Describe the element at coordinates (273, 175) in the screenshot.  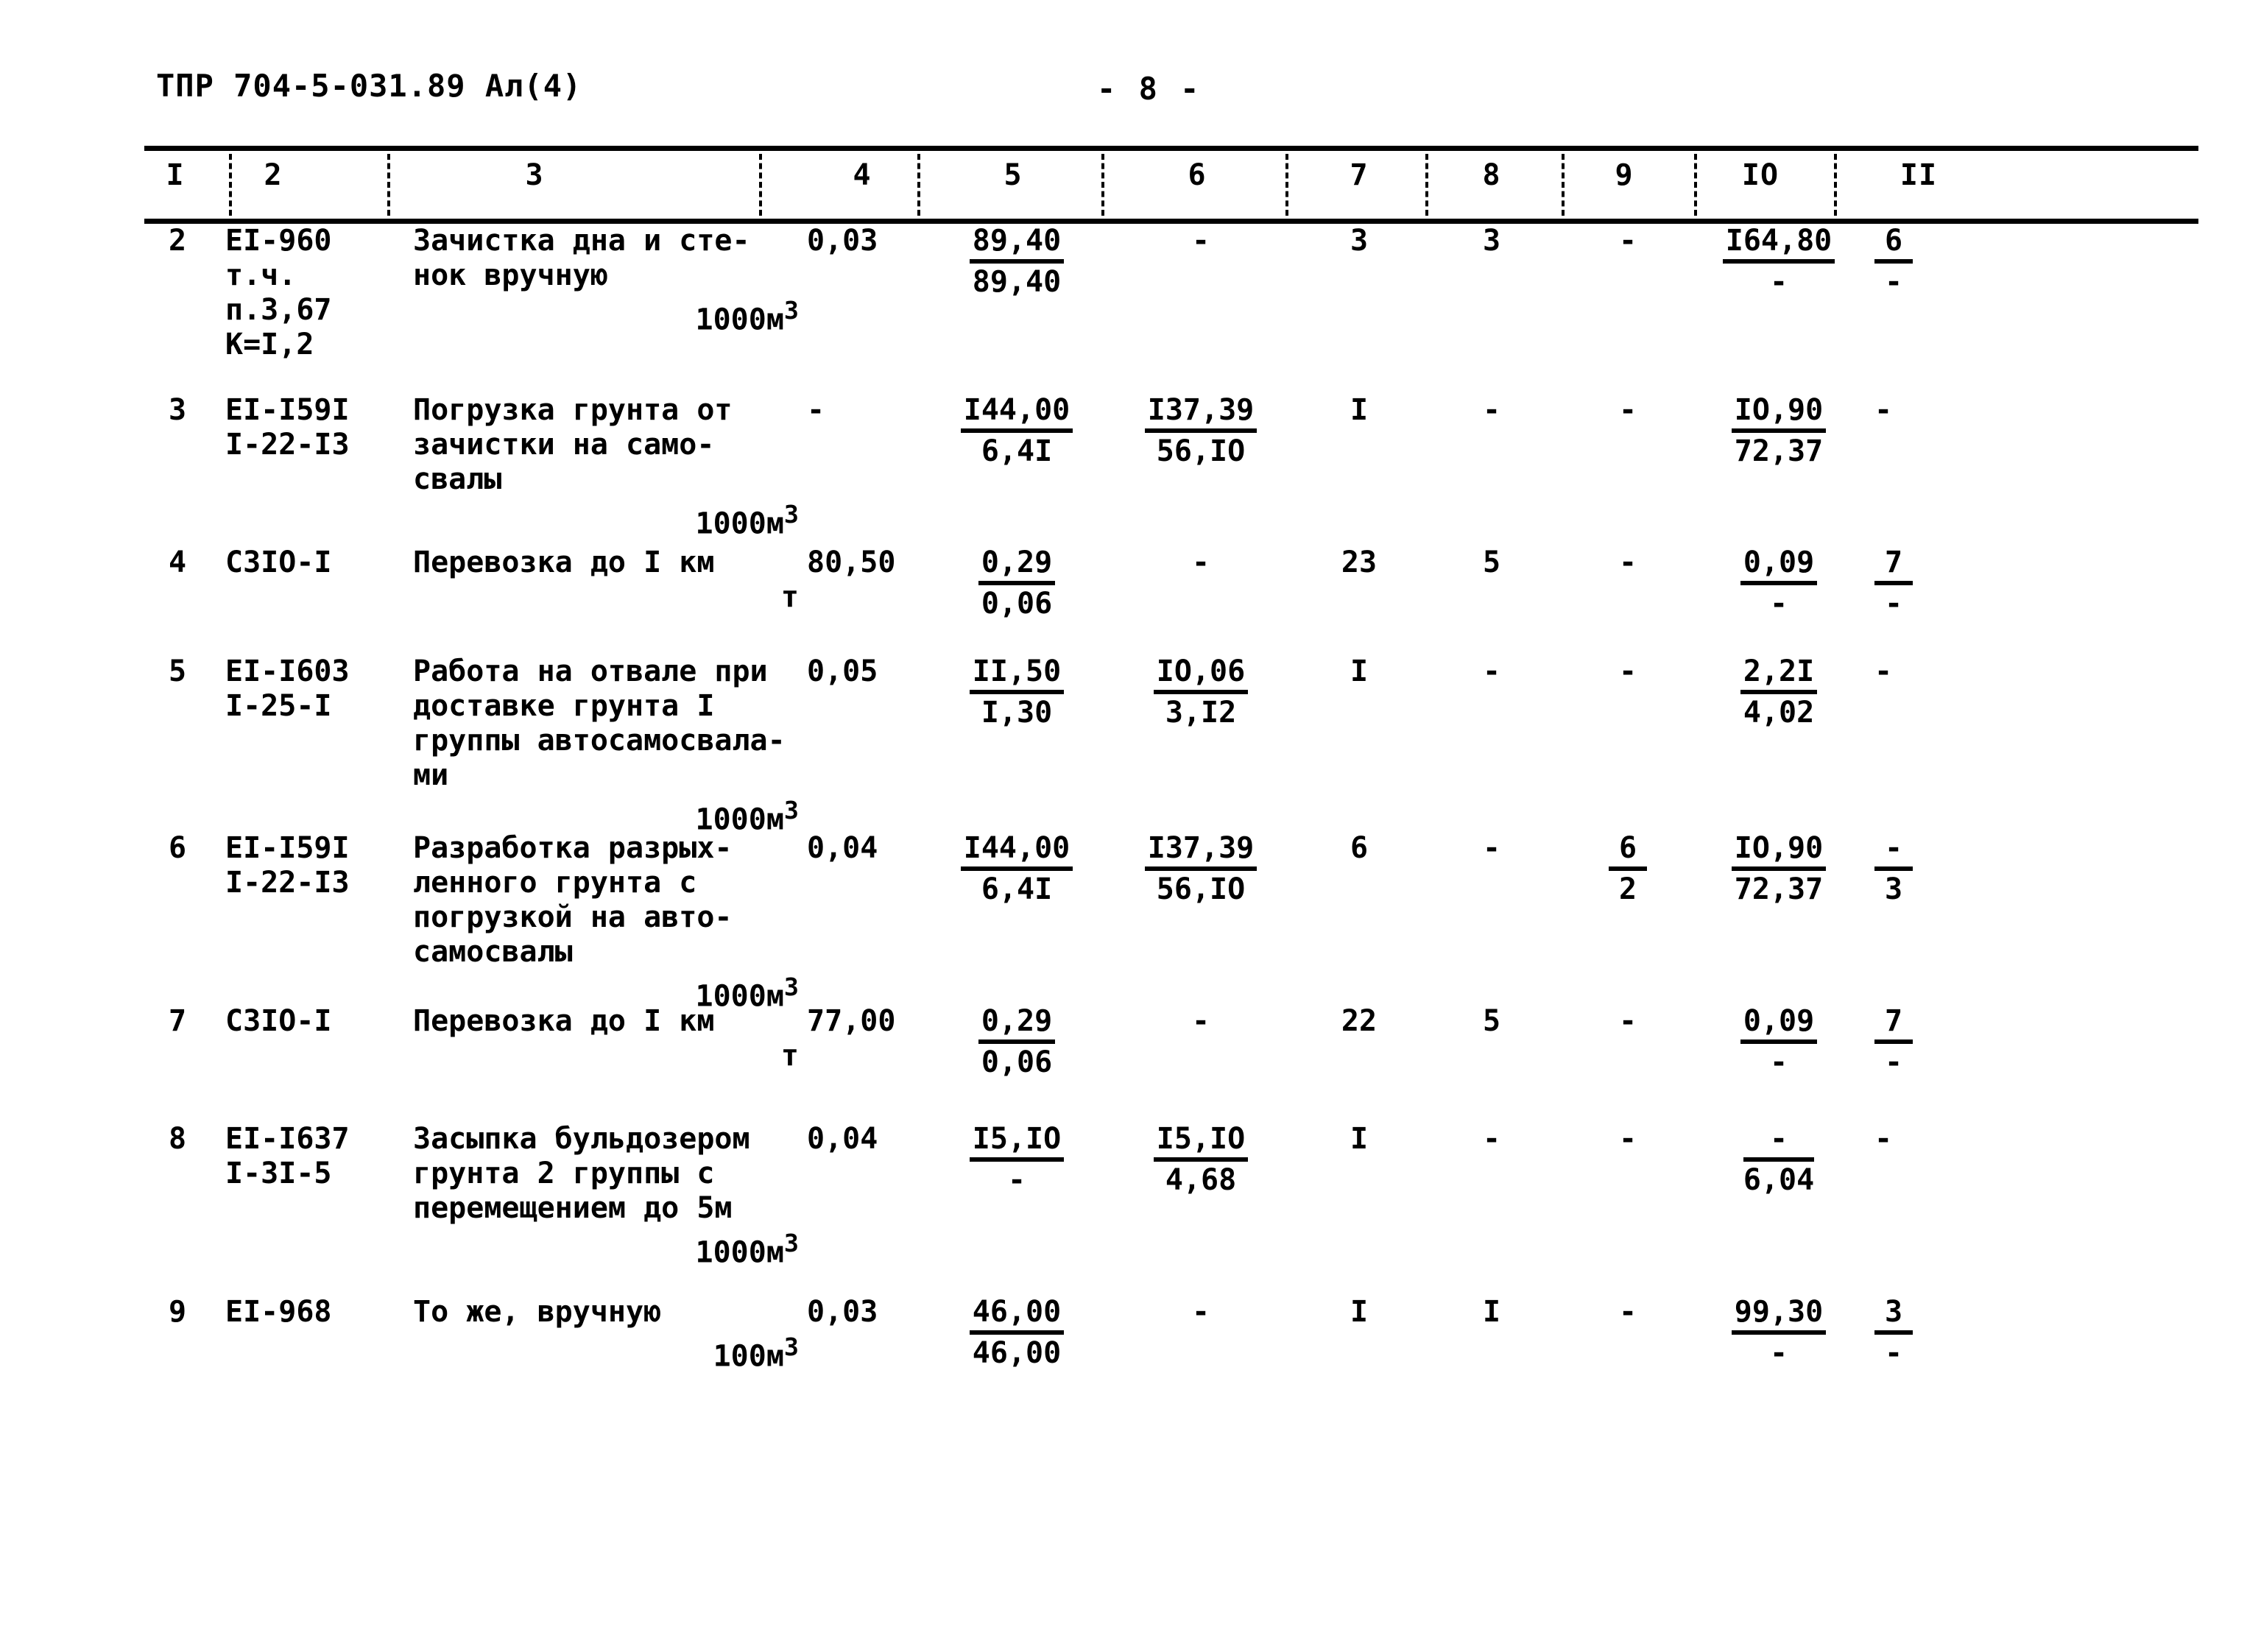
I see `column-header-2: 2` at that location.